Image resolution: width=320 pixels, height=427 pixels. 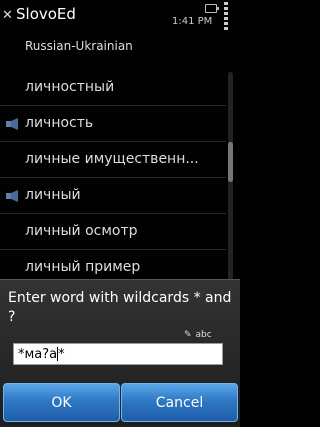 I want to click on pencil-icon: ✎, so click(x=188, y=335).